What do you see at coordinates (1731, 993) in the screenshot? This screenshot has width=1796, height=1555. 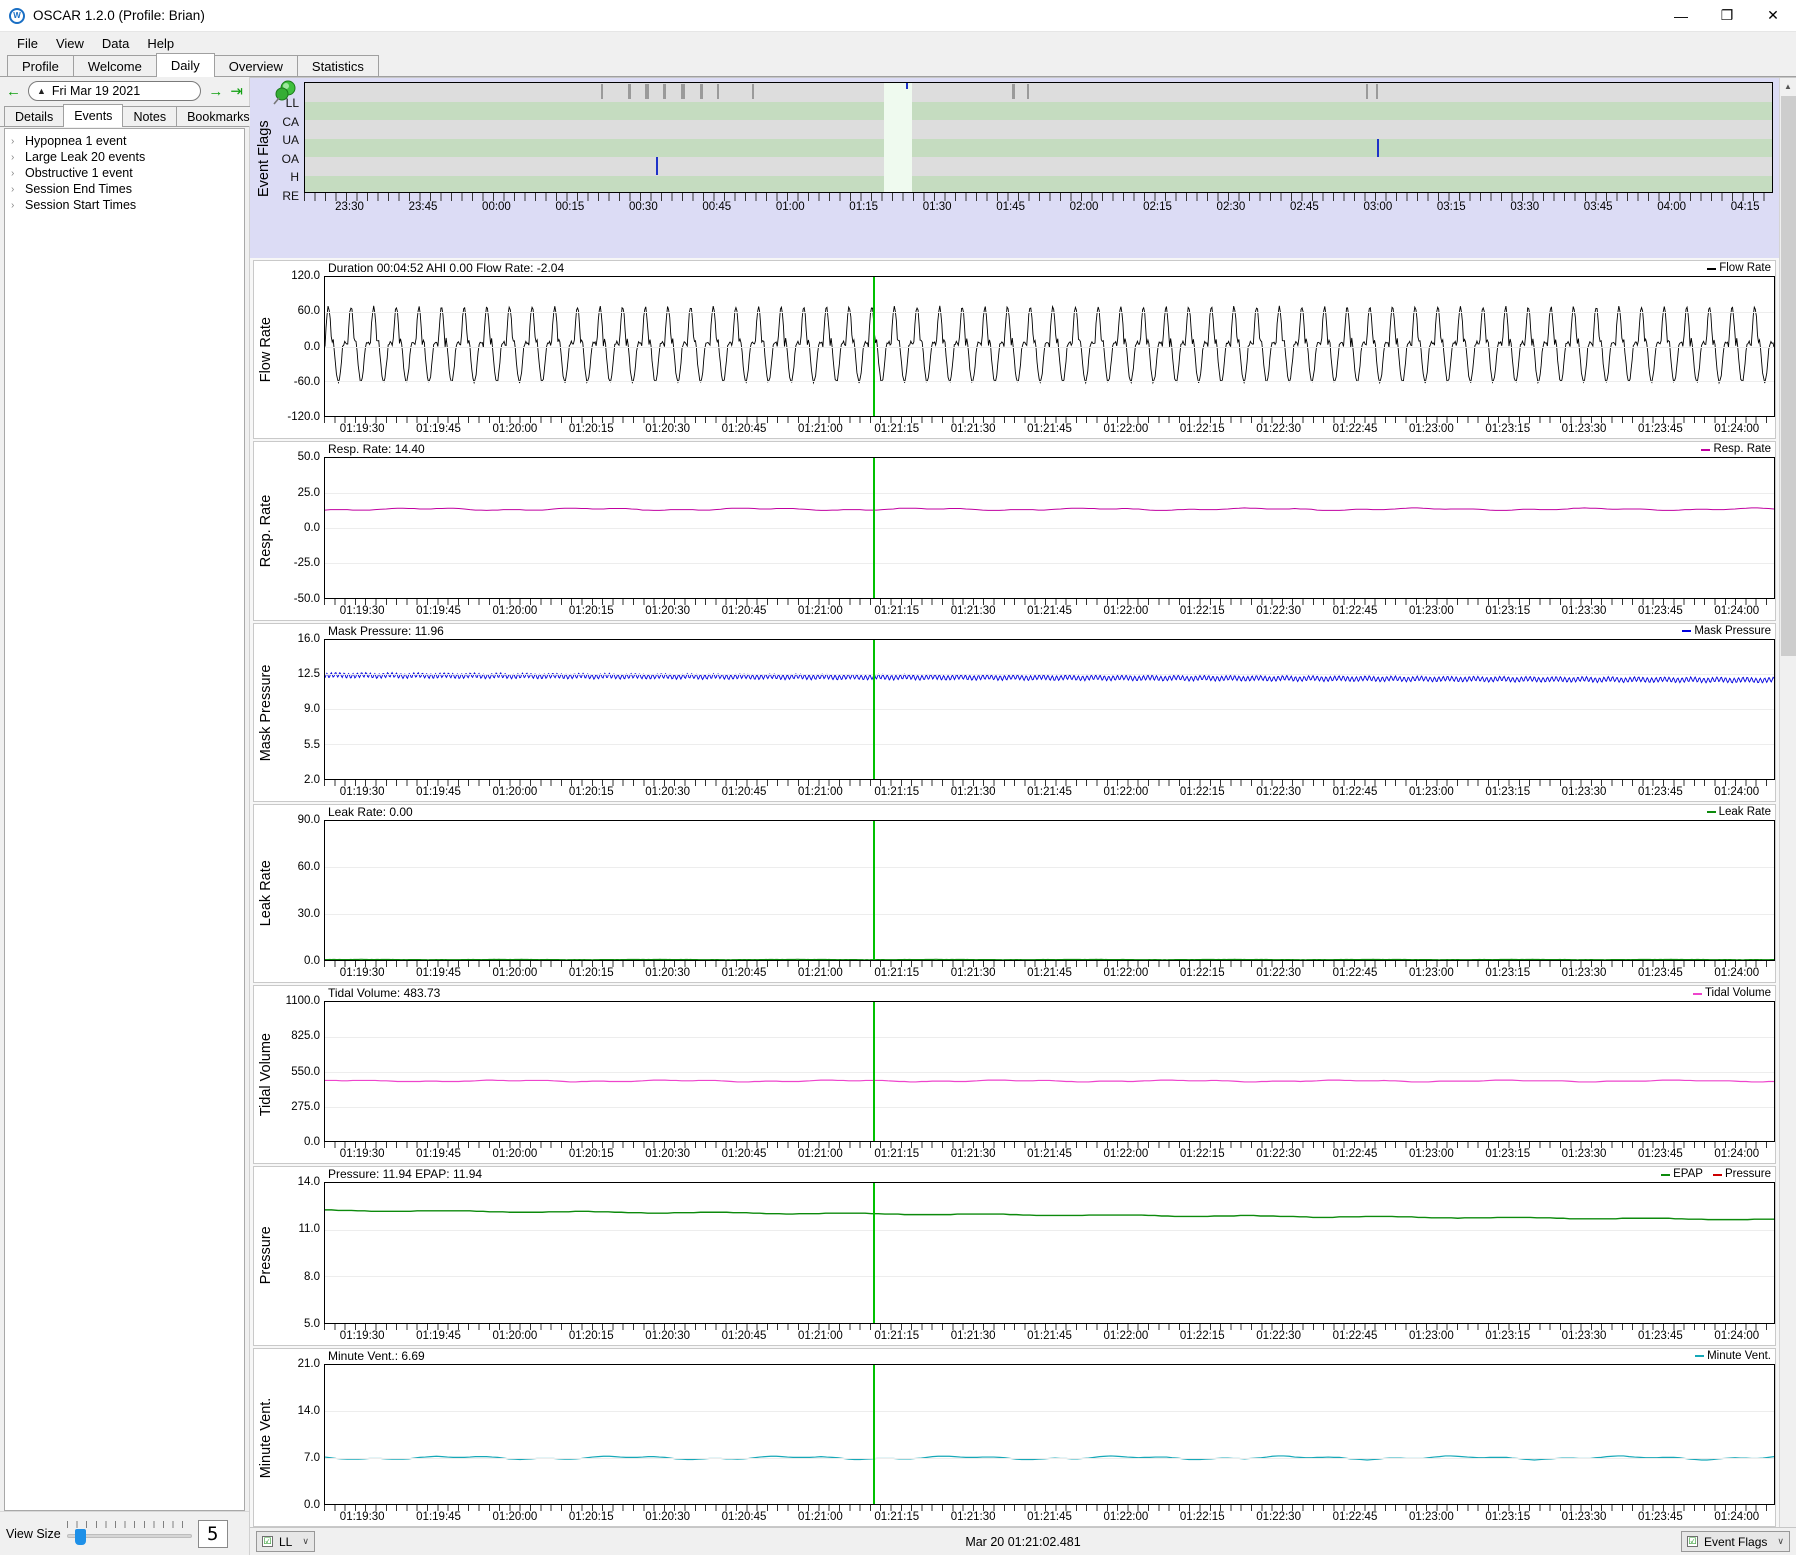 I see `legend-item: Tidal Volume` at bounding box center [1731, 993].